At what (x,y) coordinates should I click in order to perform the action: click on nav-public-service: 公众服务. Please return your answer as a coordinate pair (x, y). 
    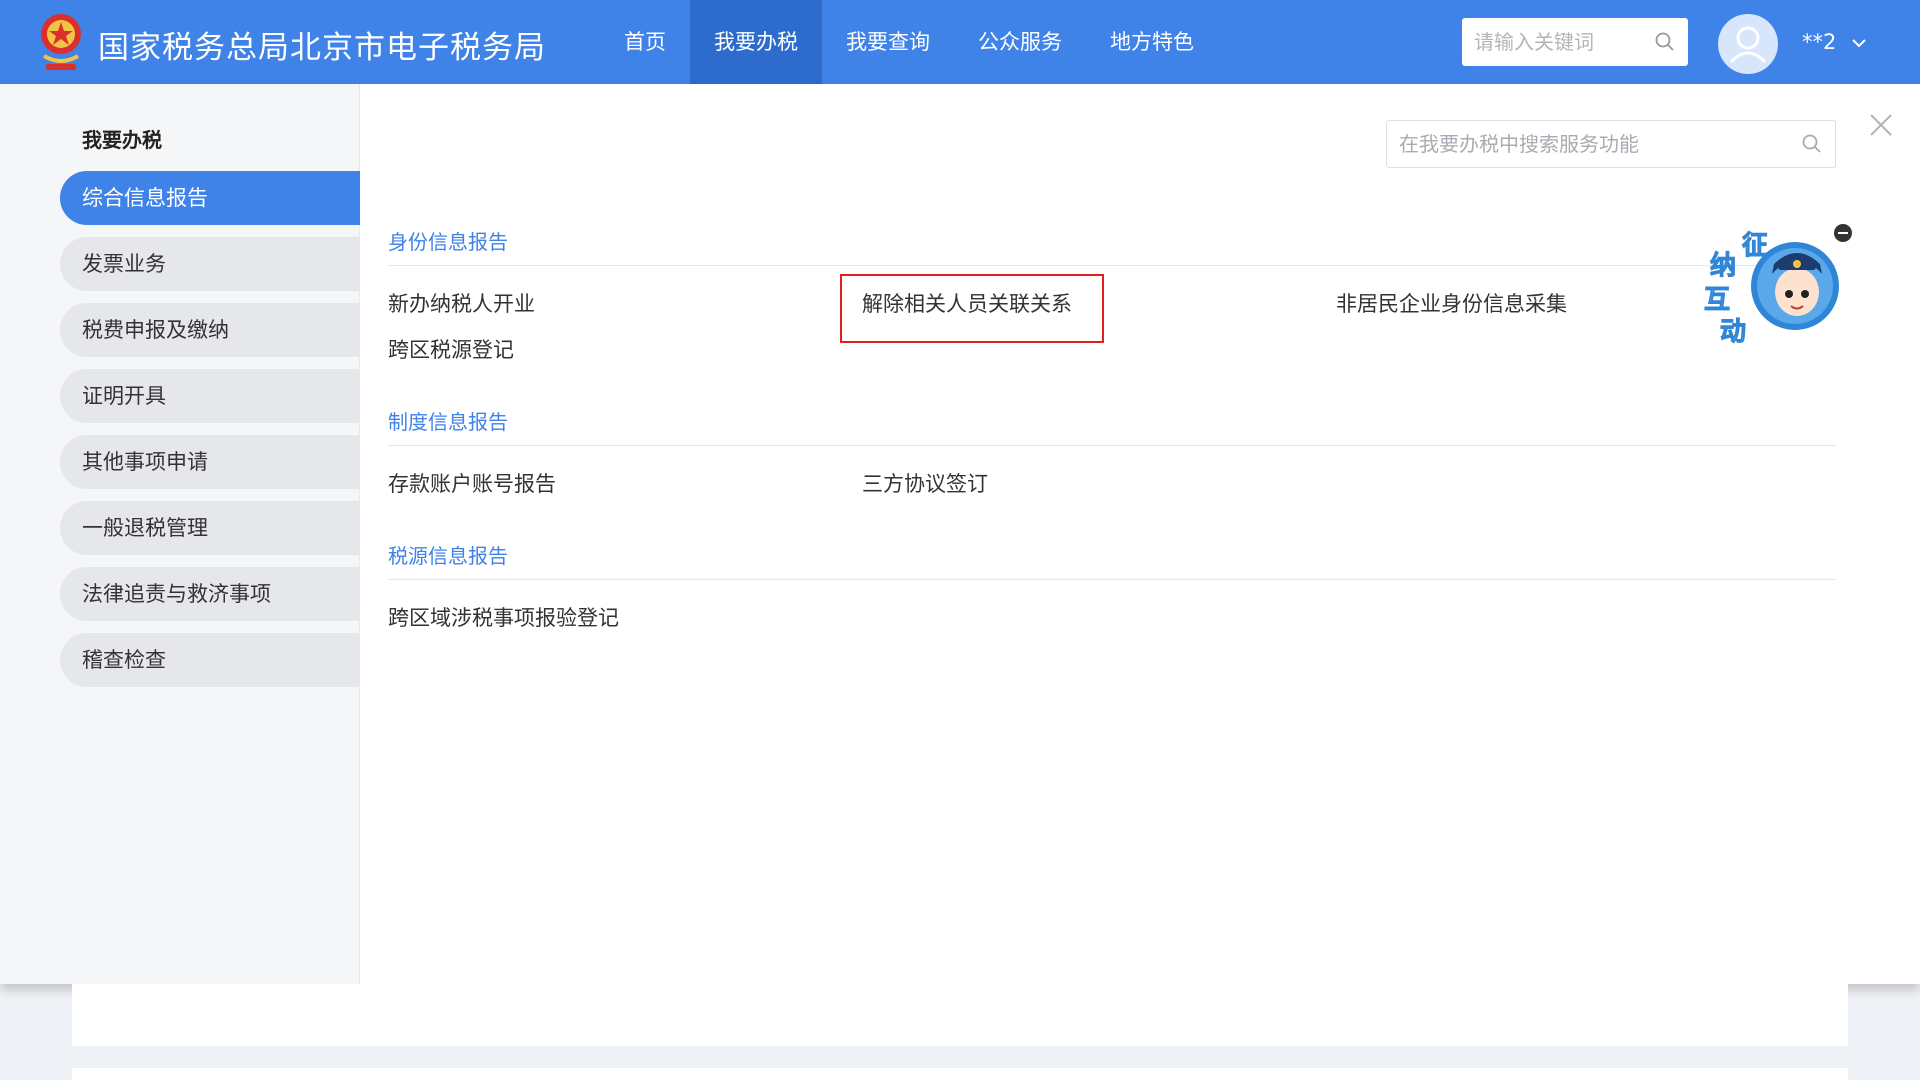
    Looking at the image, I should click on (1020, 42).